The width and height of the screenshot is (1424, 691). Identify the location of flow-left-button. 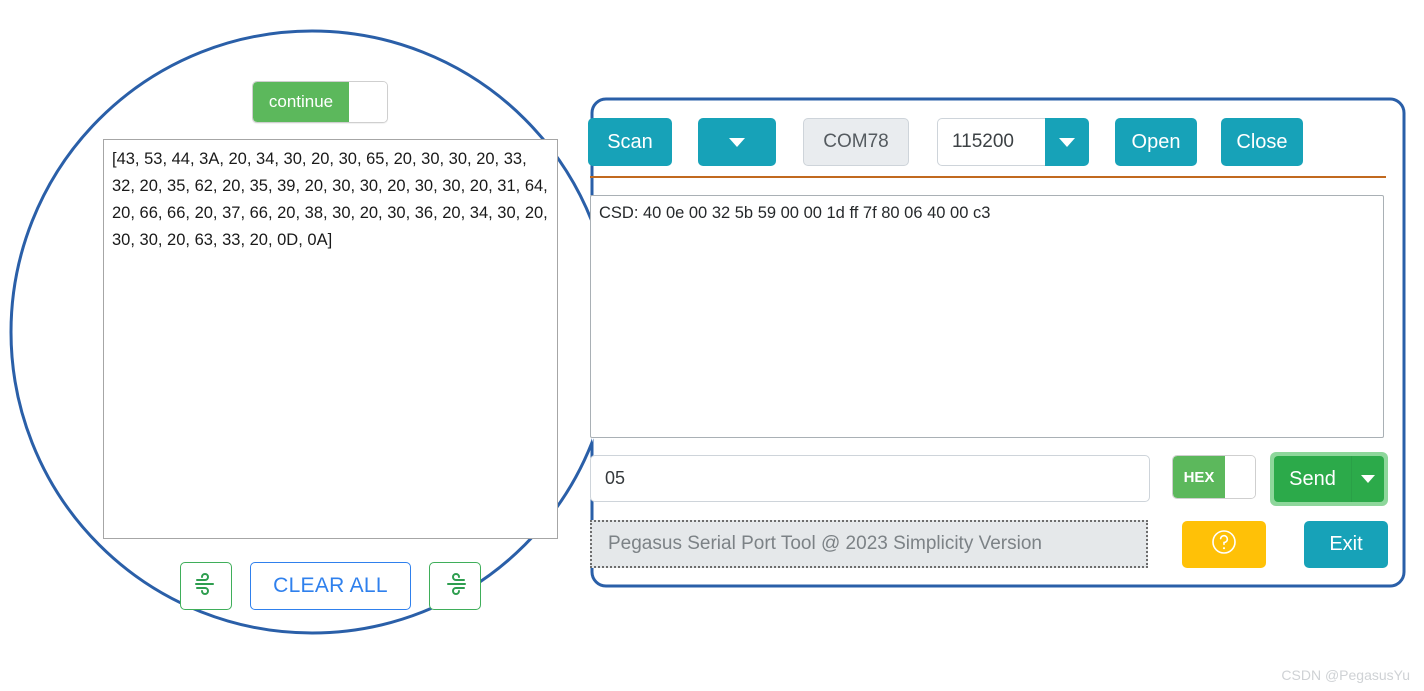
(206, 586).